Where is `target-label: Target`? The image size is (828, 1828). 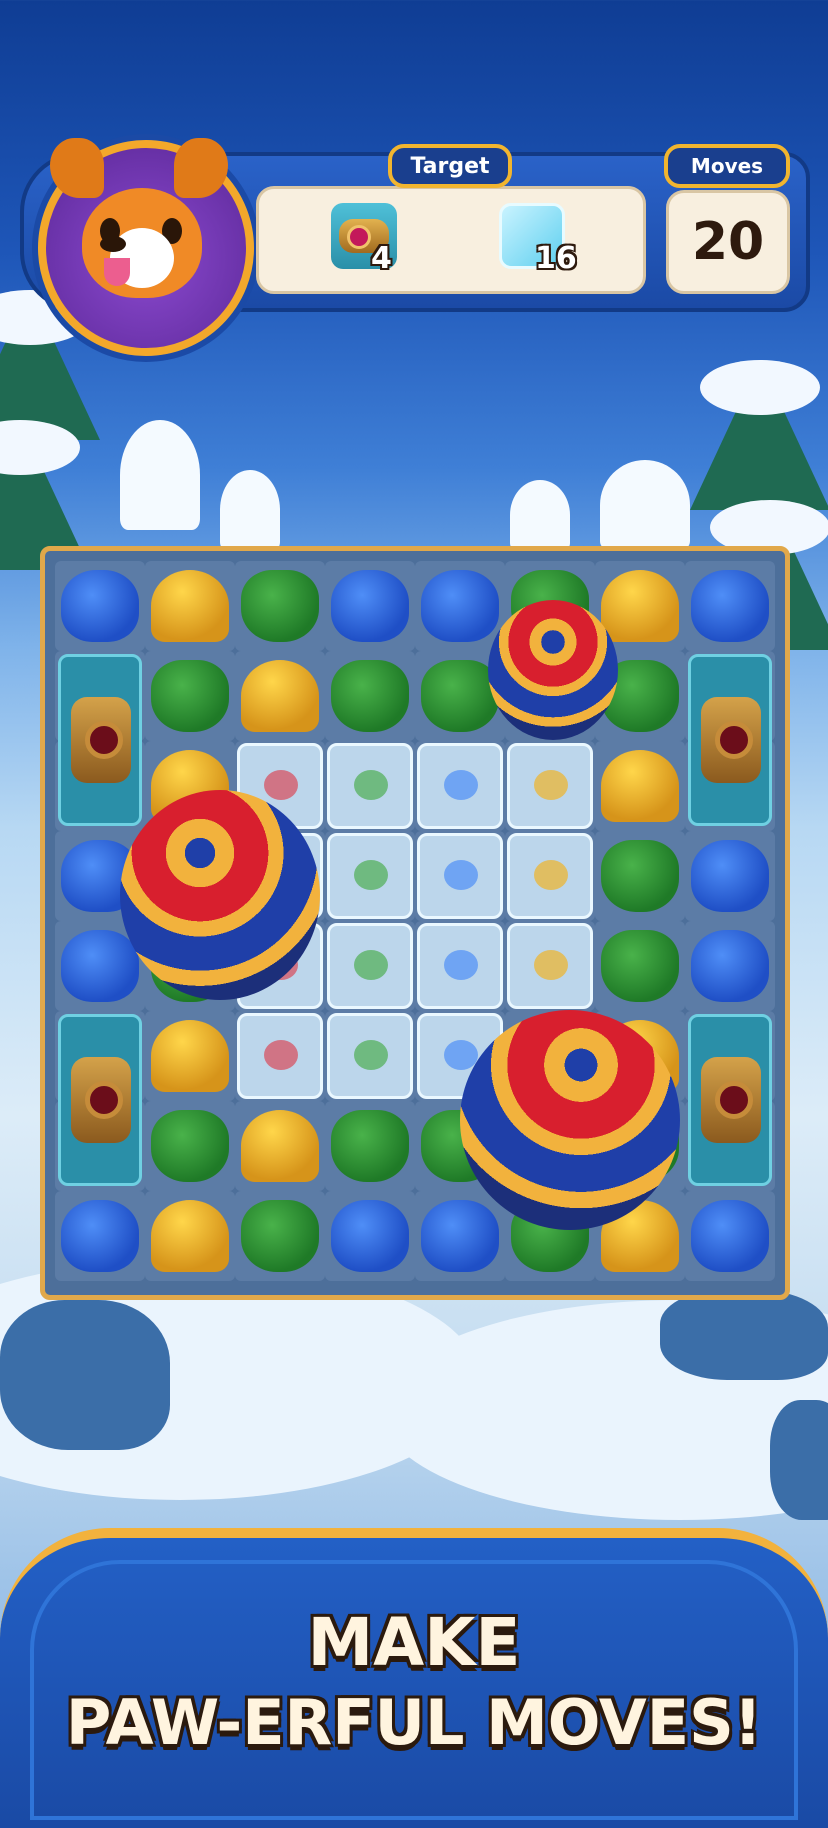
target-label: Target is located at coordinates (450, 166).